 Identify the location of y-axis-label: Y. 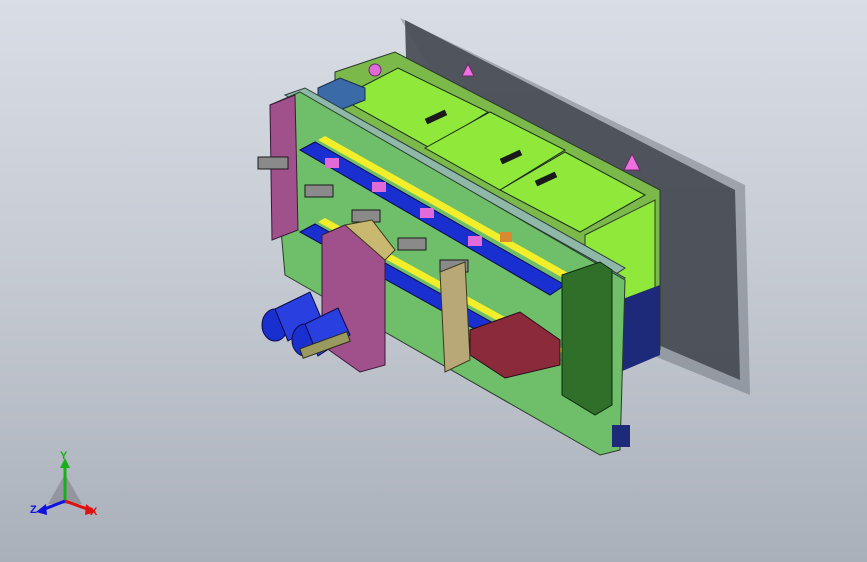
(64, 456).